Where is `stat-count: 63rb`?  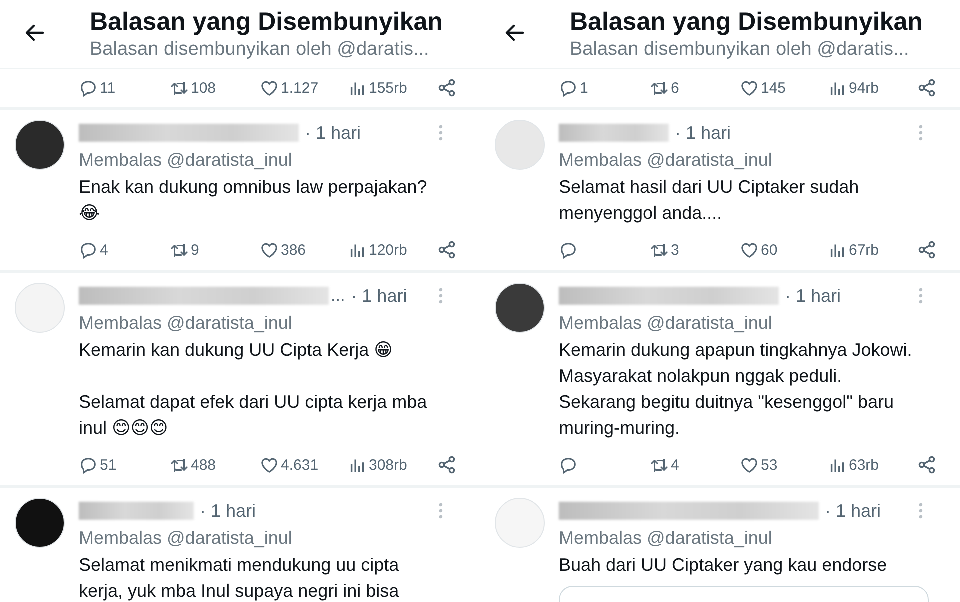
stat-count: 63rb is located at coordinates (864, 465).